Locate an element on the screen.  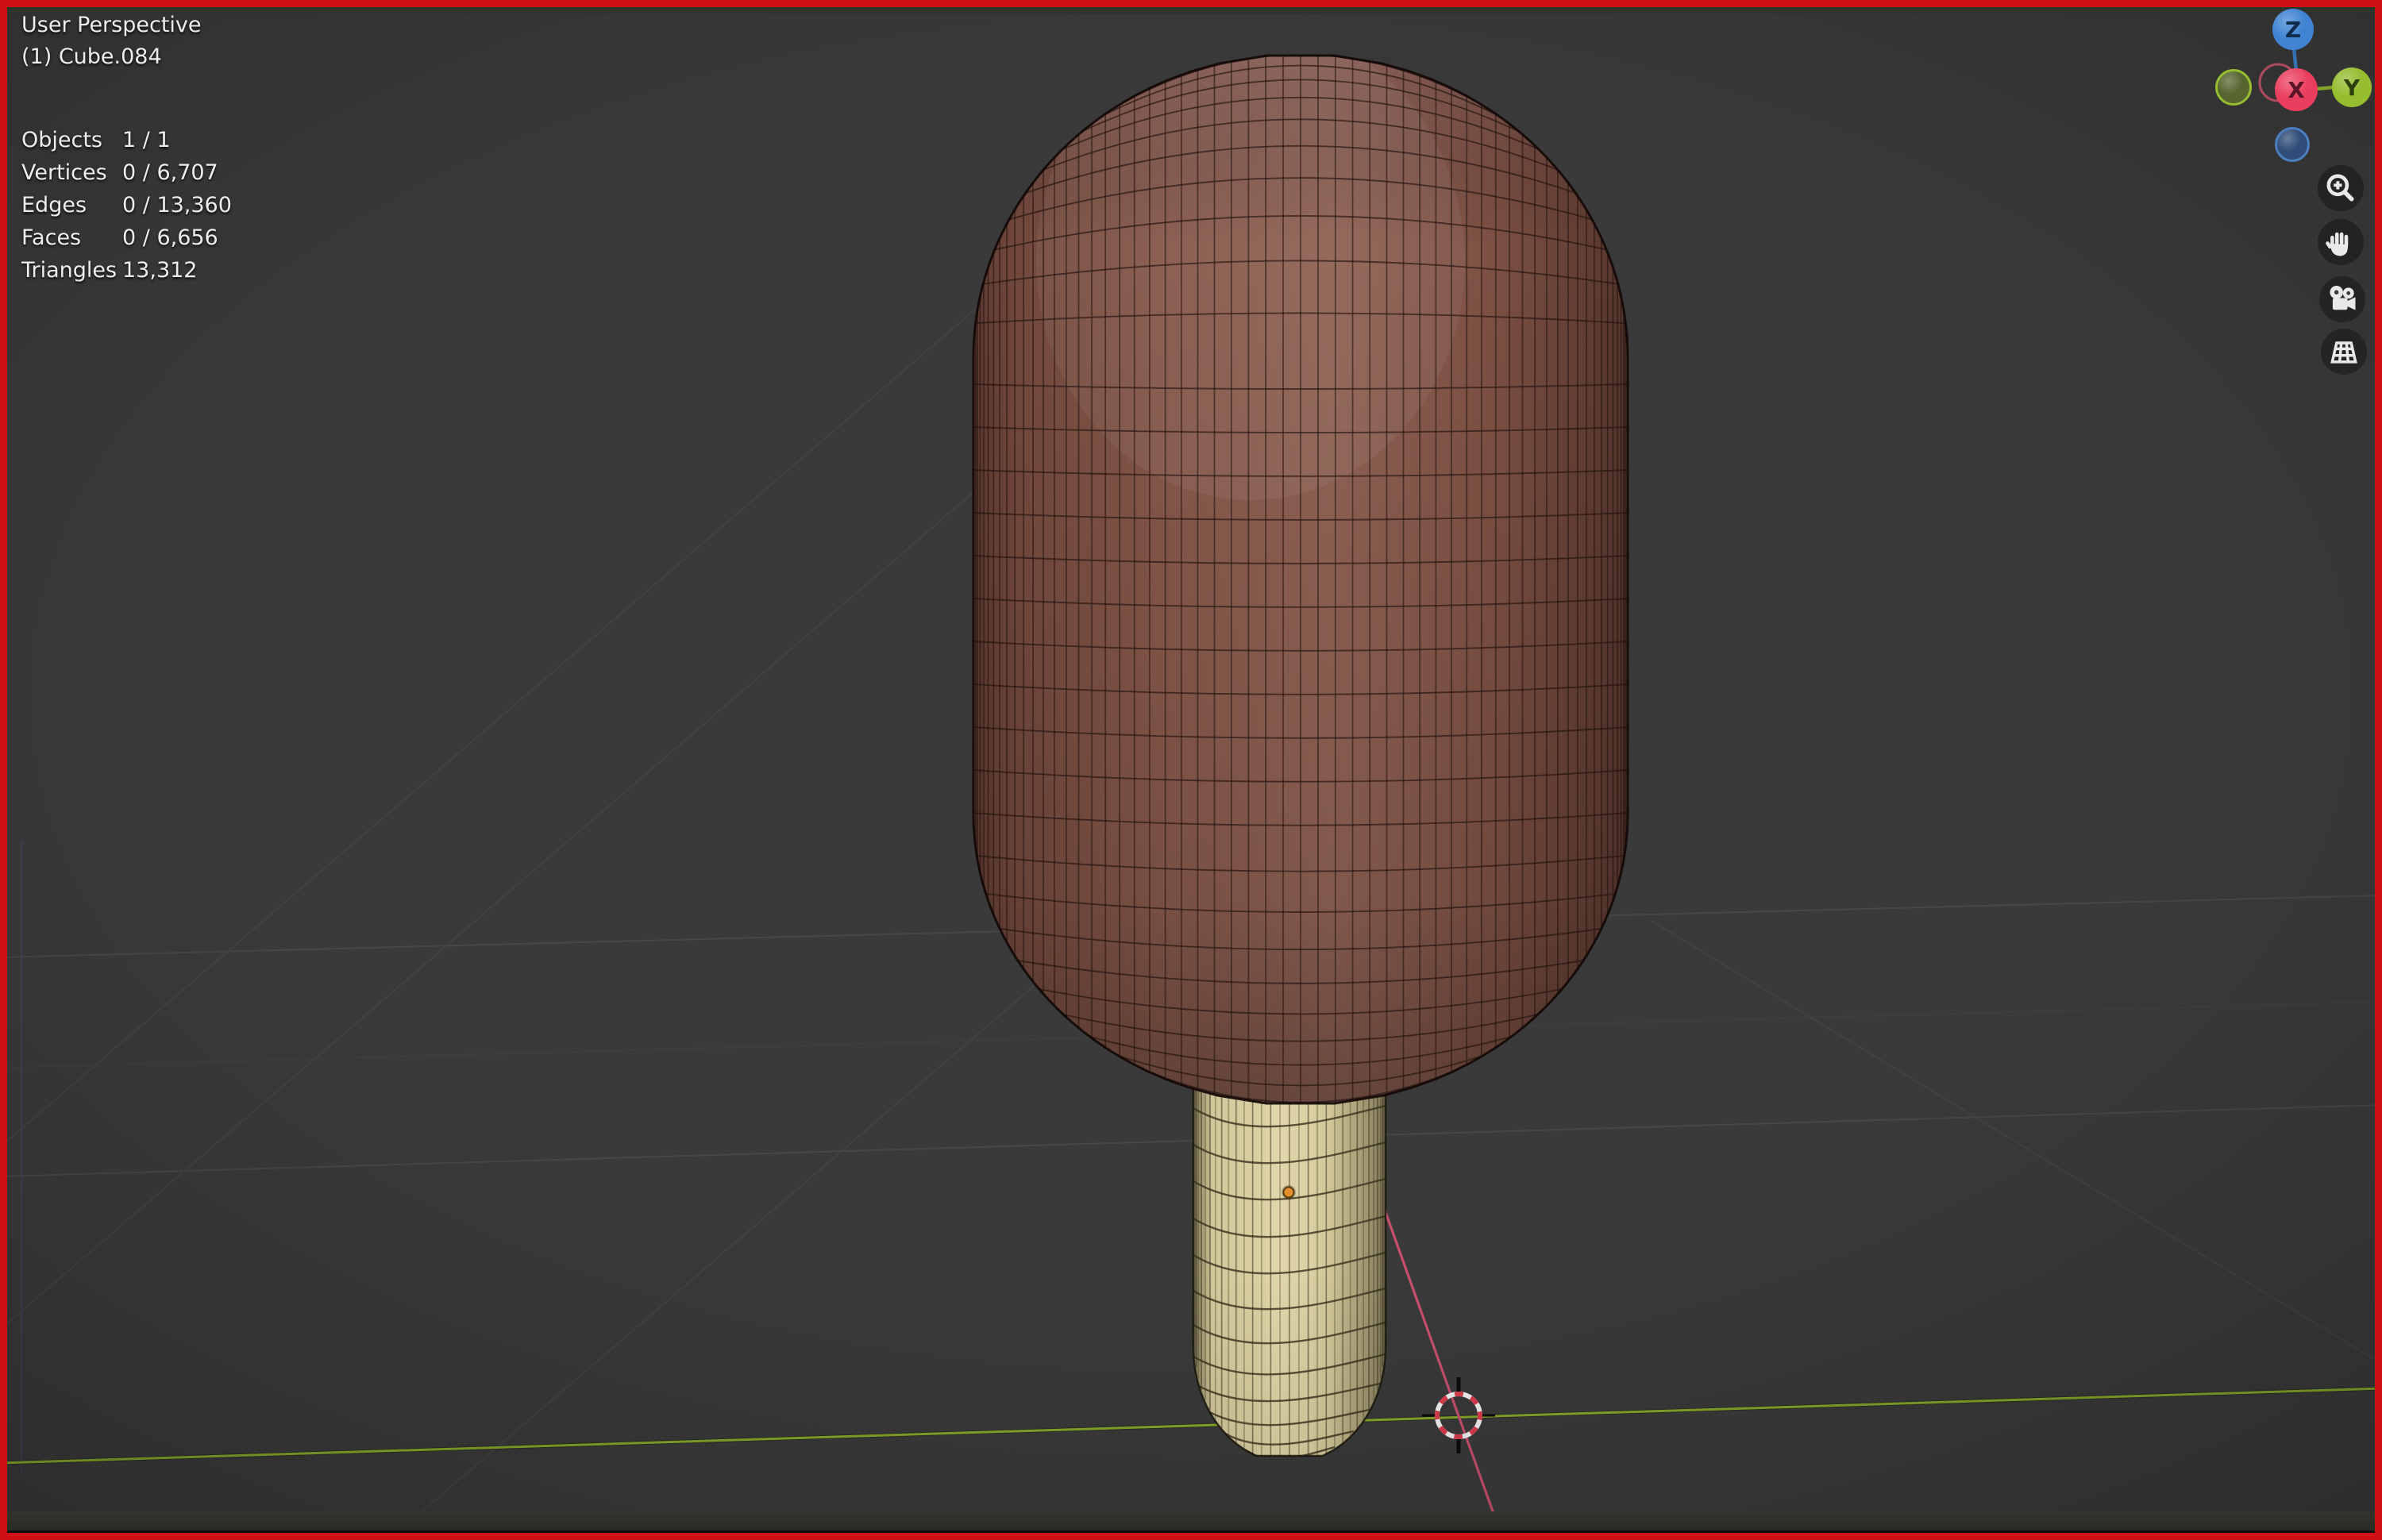
stat-label: Faces is located at coordinates (51, 238).